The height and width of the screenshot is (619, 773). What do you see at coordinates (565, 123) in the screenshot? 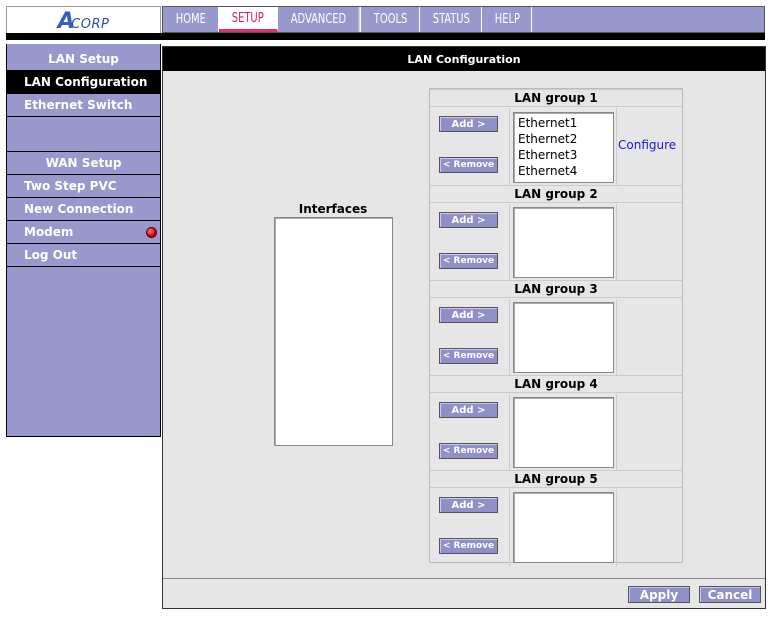
I see `list-item: Ethernet1` at bounding box center [565, 123].